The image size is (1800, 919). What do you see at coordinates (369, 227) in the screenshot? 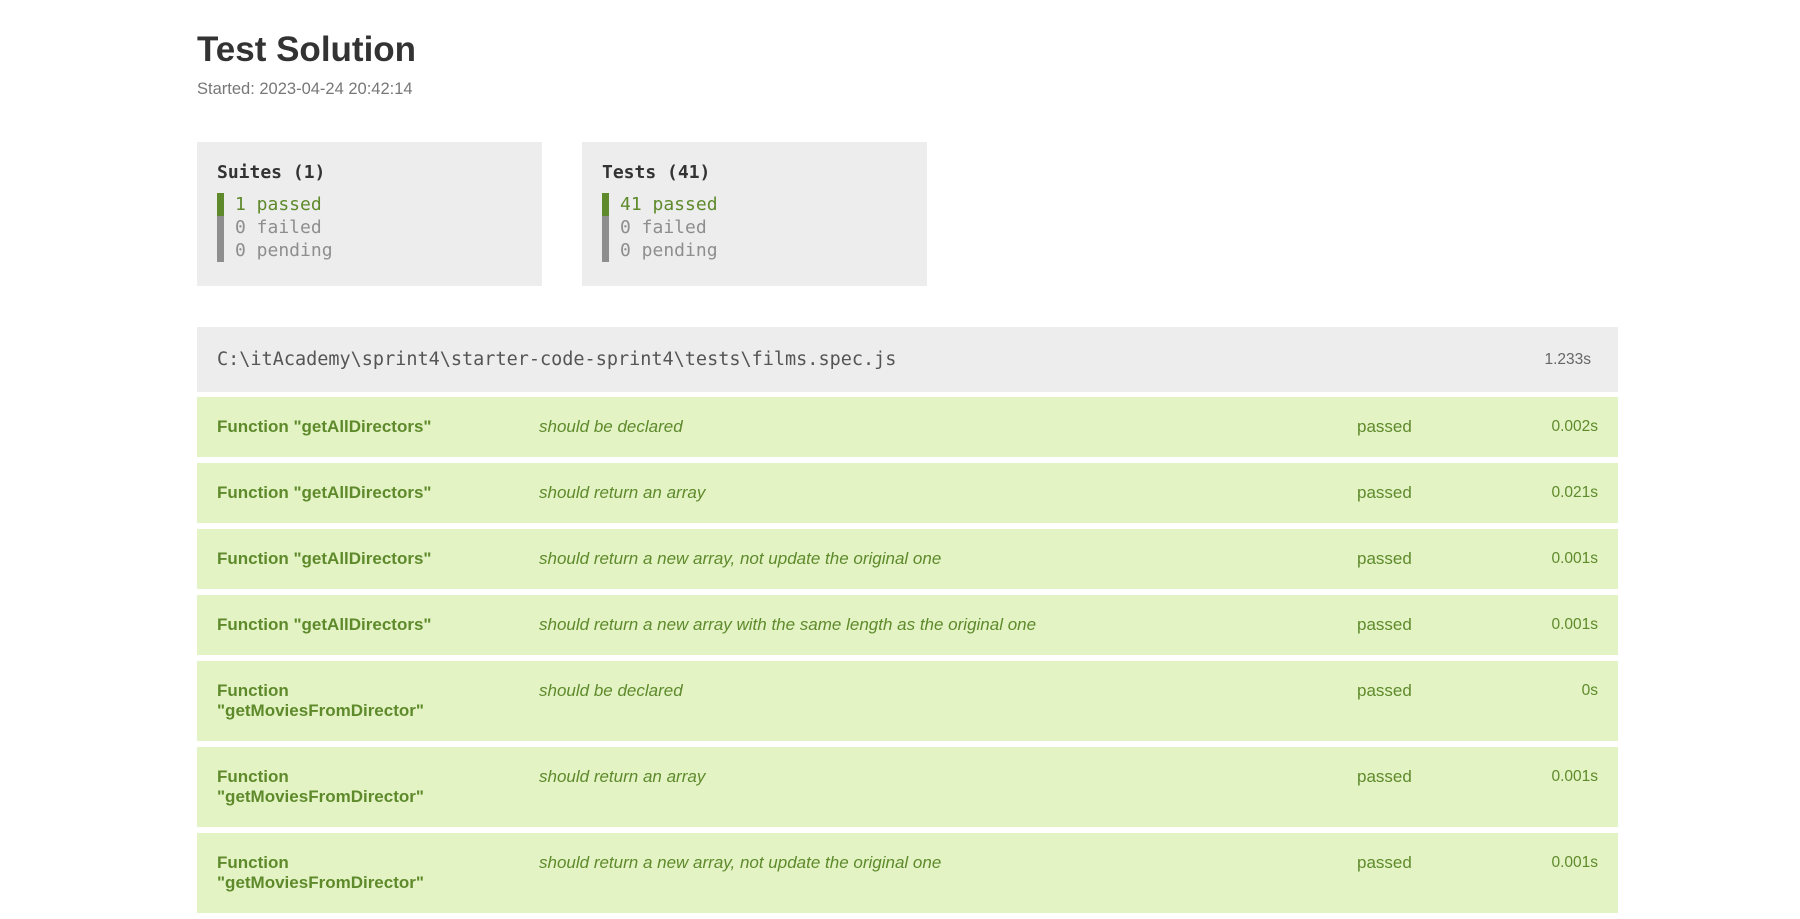
I see `suites-failed: 0 failed` at bounding box center [369, 227].